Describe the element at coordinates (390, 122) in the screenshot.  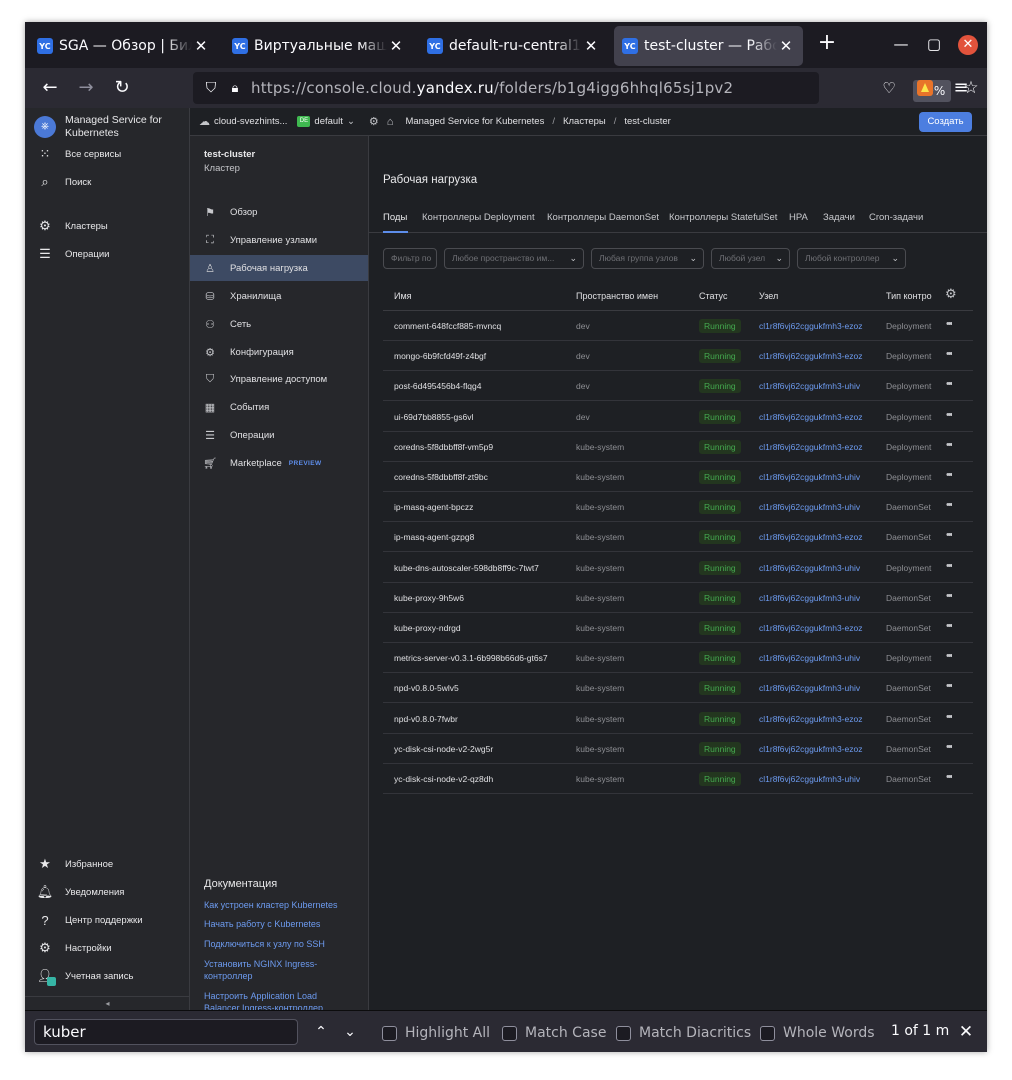
I see `home-icon: ⌂` at that location.